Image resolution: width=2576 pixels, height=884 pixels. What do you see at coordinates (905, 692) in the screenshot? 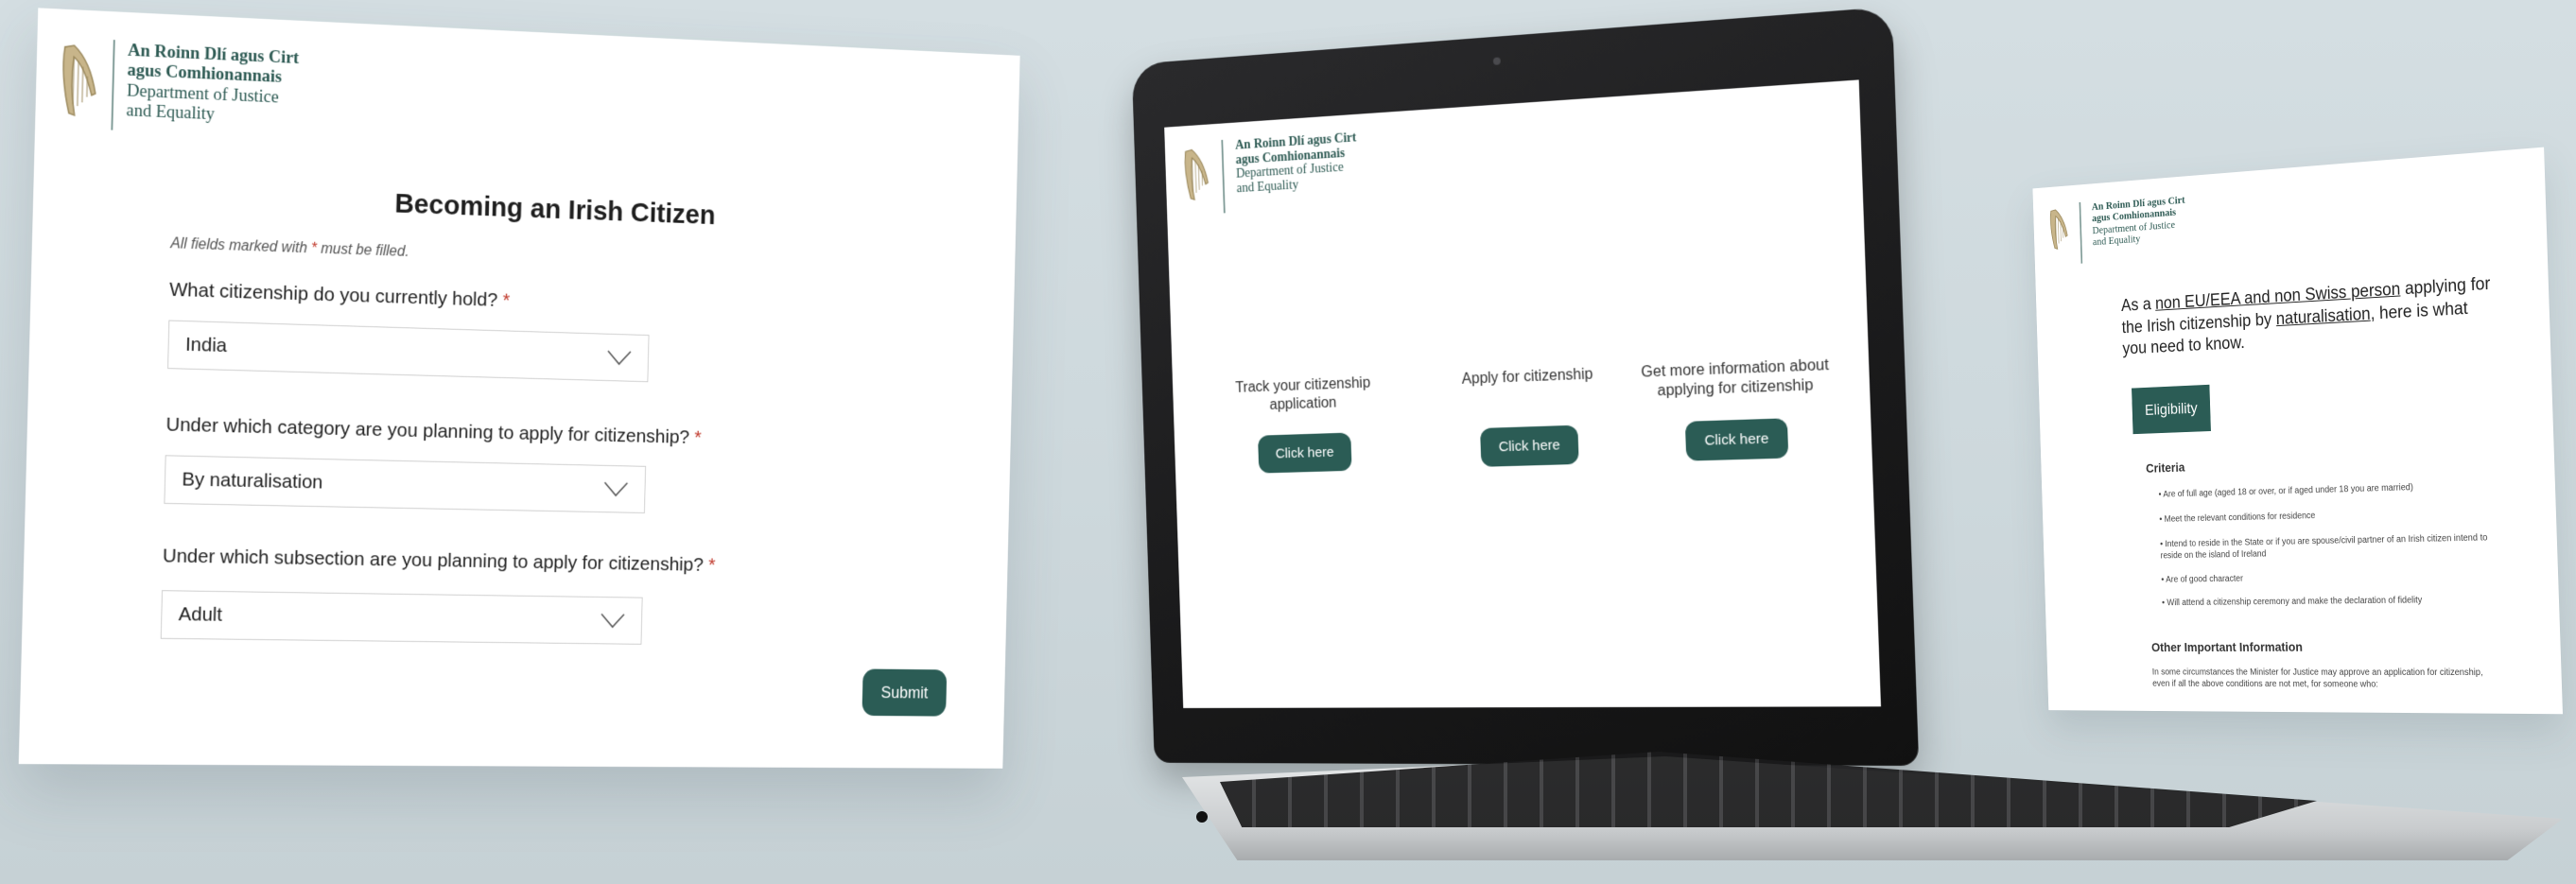
I see `submit-button: Submit` at bounding box center [905, 692].